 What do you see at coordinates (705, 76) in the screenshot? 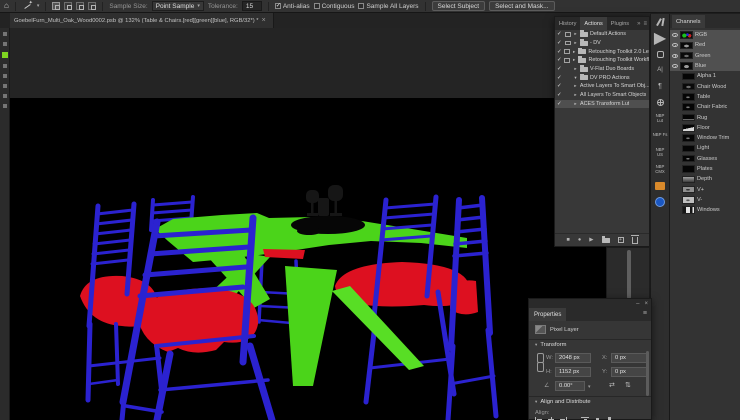
I see `channel-row: Alpha 1` at bounding box center [705, 76].